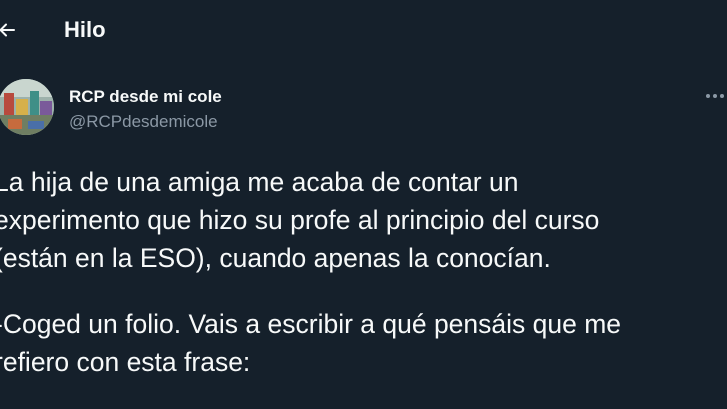 This screenshot has width=727, height=409. What do you see at coordinates (125, 362) in the screenshot?
I see `tweet-line: refiero con esta frase:` at bounding box center [125, 362].